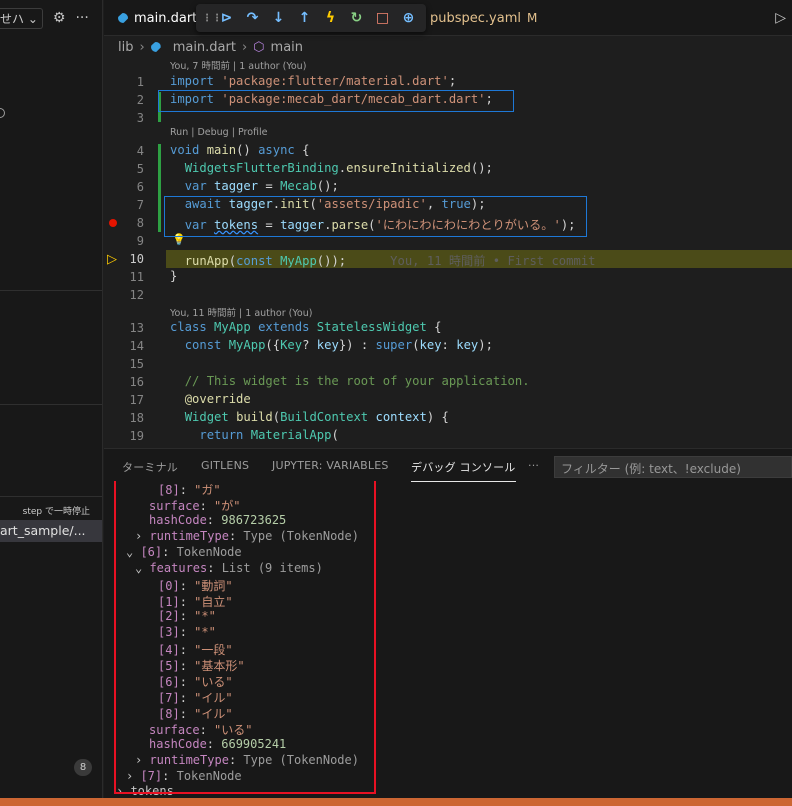 This screenshot has width=792, height=806. What do you see at coordinates (306, 327) in the screenshot?
I see `code-line-13: class MyApp extends StatelessWidget {` at bounding box center [306, 327].